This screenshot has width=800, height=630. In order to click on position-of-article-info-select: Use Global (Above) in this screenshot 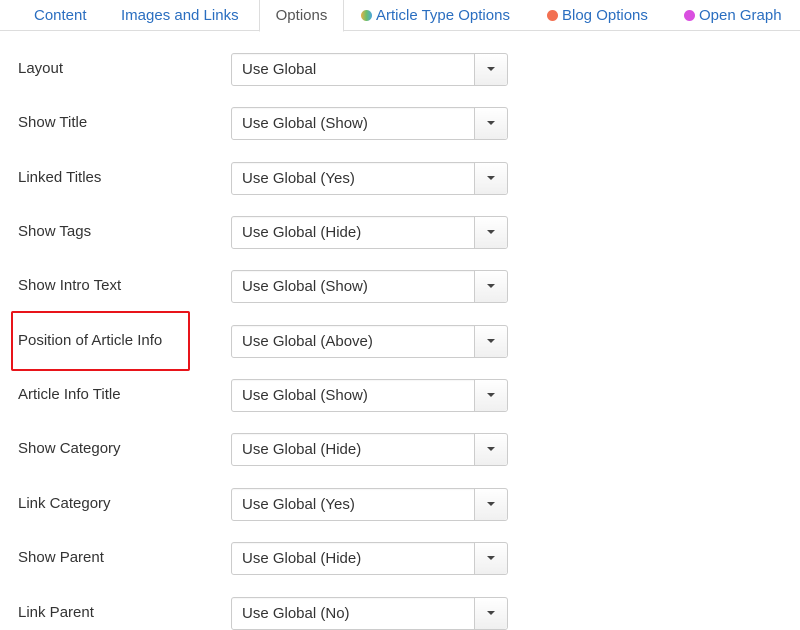, I will do `click(369, 341)`.